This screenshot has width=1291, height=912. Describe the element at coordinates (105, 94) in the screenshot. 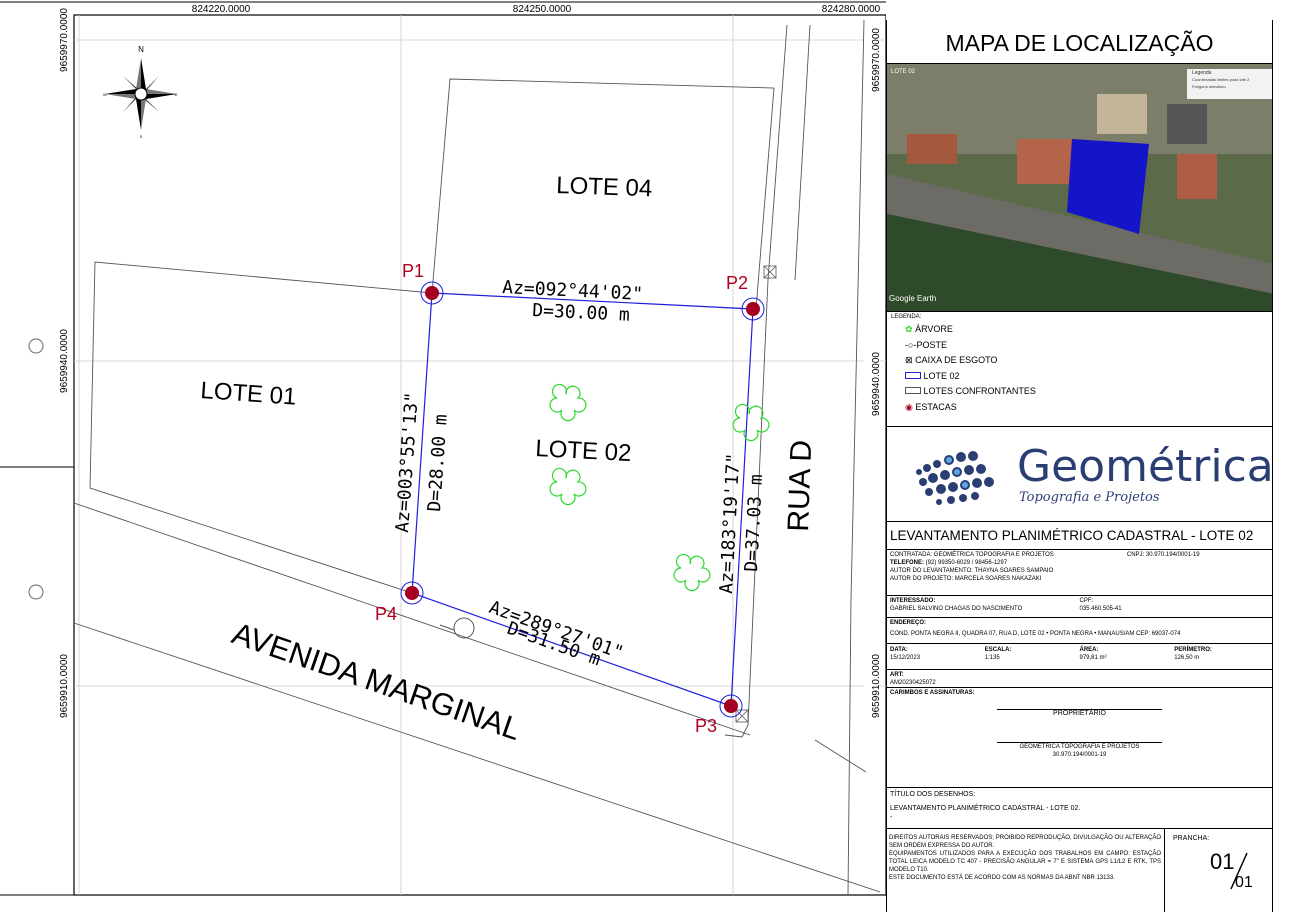

I see `compass-w: W` at that location.